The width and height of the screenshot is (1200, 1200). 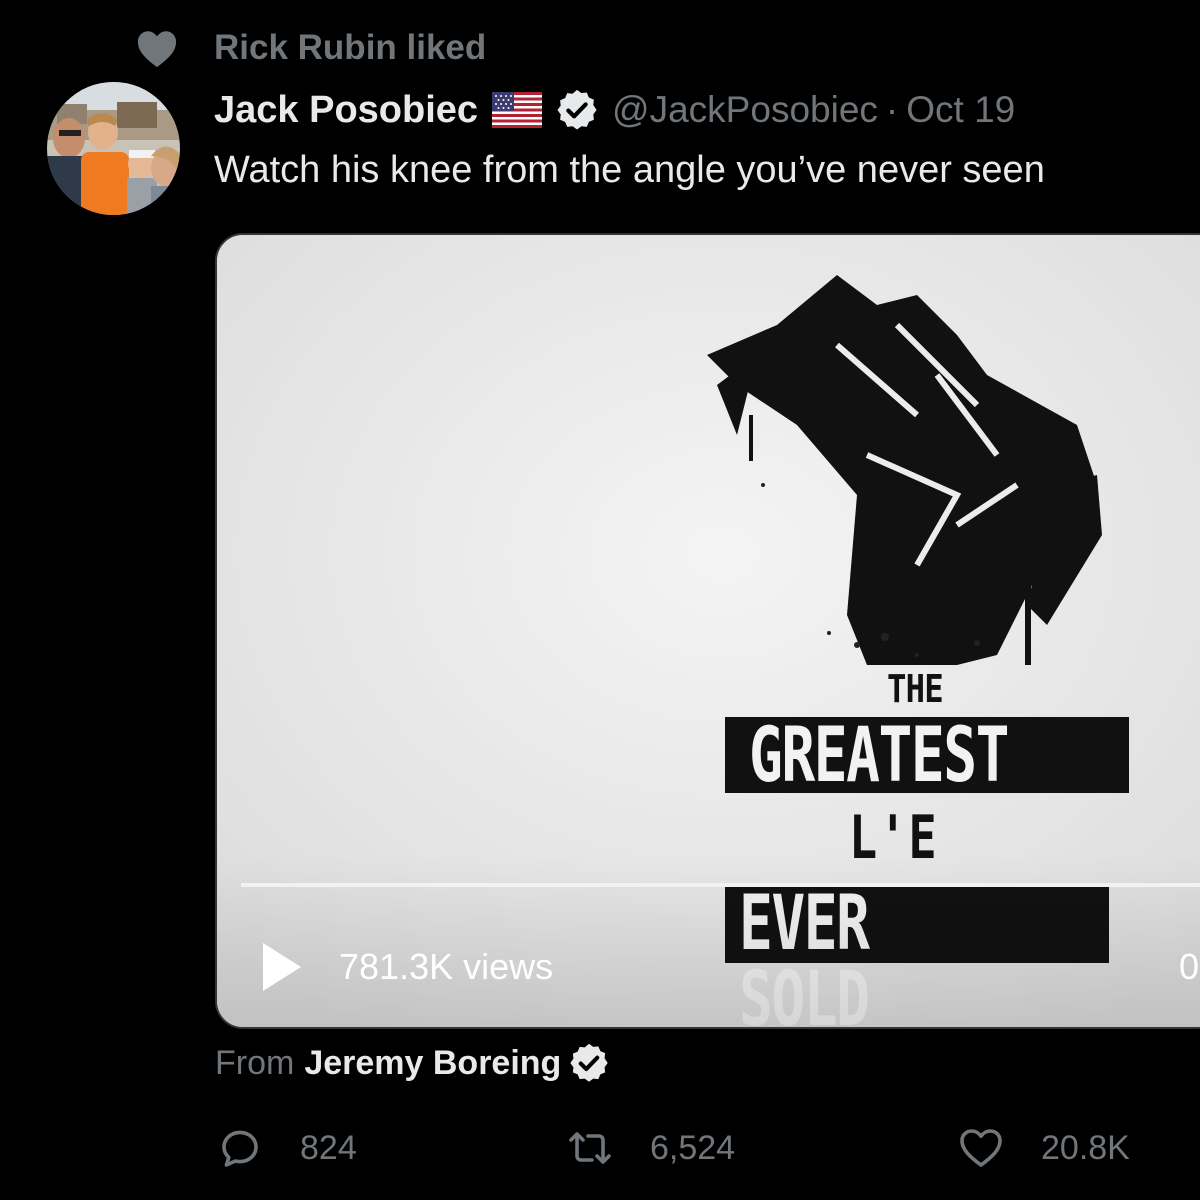 I want to click on avatar-photo, so click(x=113, y=148).